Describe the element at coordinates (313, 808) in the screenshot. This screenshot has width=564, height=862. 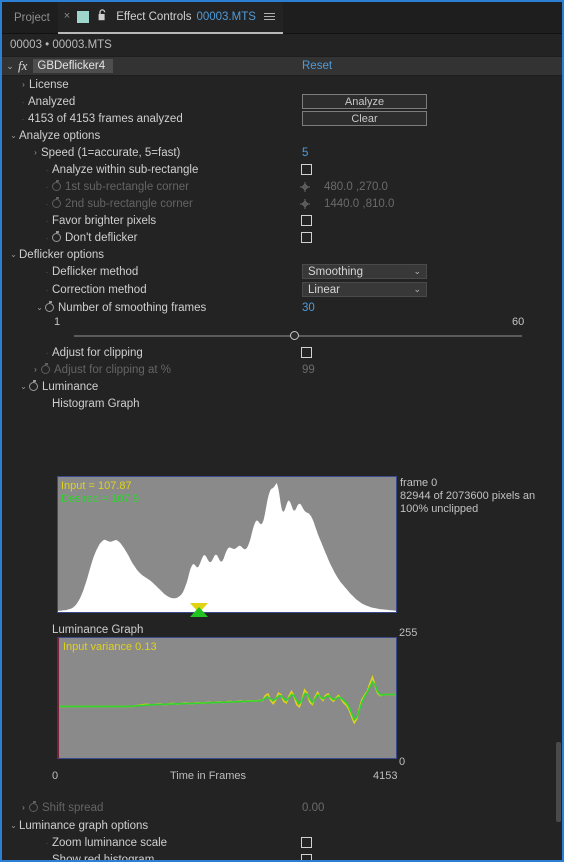
I see `shift-spread-value: 0.00` at that location.